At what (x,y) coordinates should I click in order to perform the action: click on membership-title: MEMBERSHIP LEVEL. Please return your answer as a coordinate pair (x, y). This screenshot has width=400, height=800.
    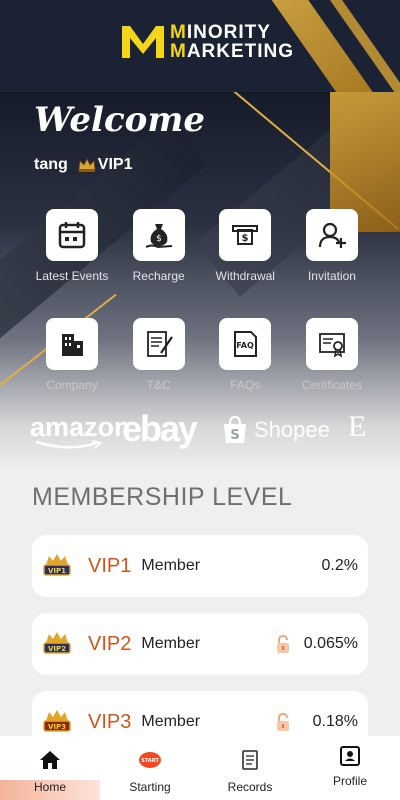
    Looking at the image, I should click on (162, 497).